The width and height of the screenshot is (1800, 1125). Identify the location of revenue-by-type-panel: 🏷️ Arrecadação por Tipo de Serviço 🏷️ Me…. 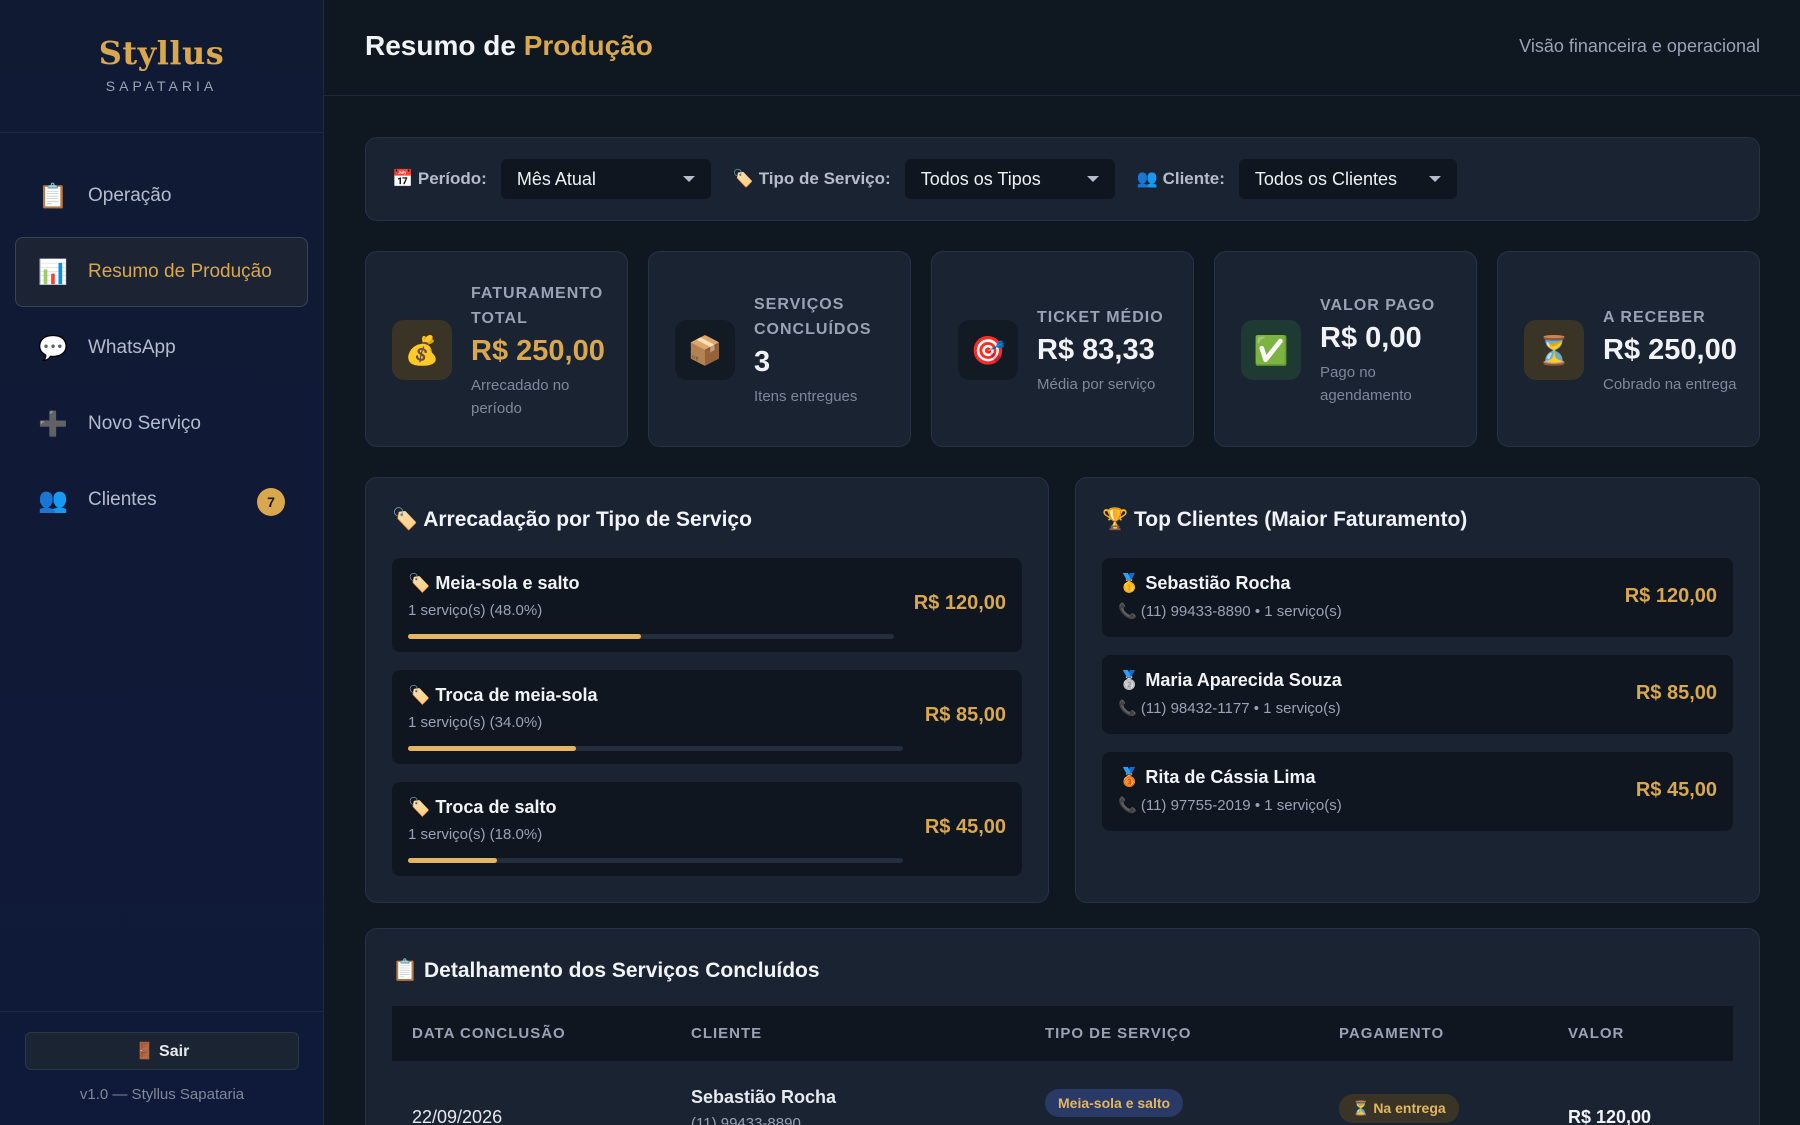
(707, 690).